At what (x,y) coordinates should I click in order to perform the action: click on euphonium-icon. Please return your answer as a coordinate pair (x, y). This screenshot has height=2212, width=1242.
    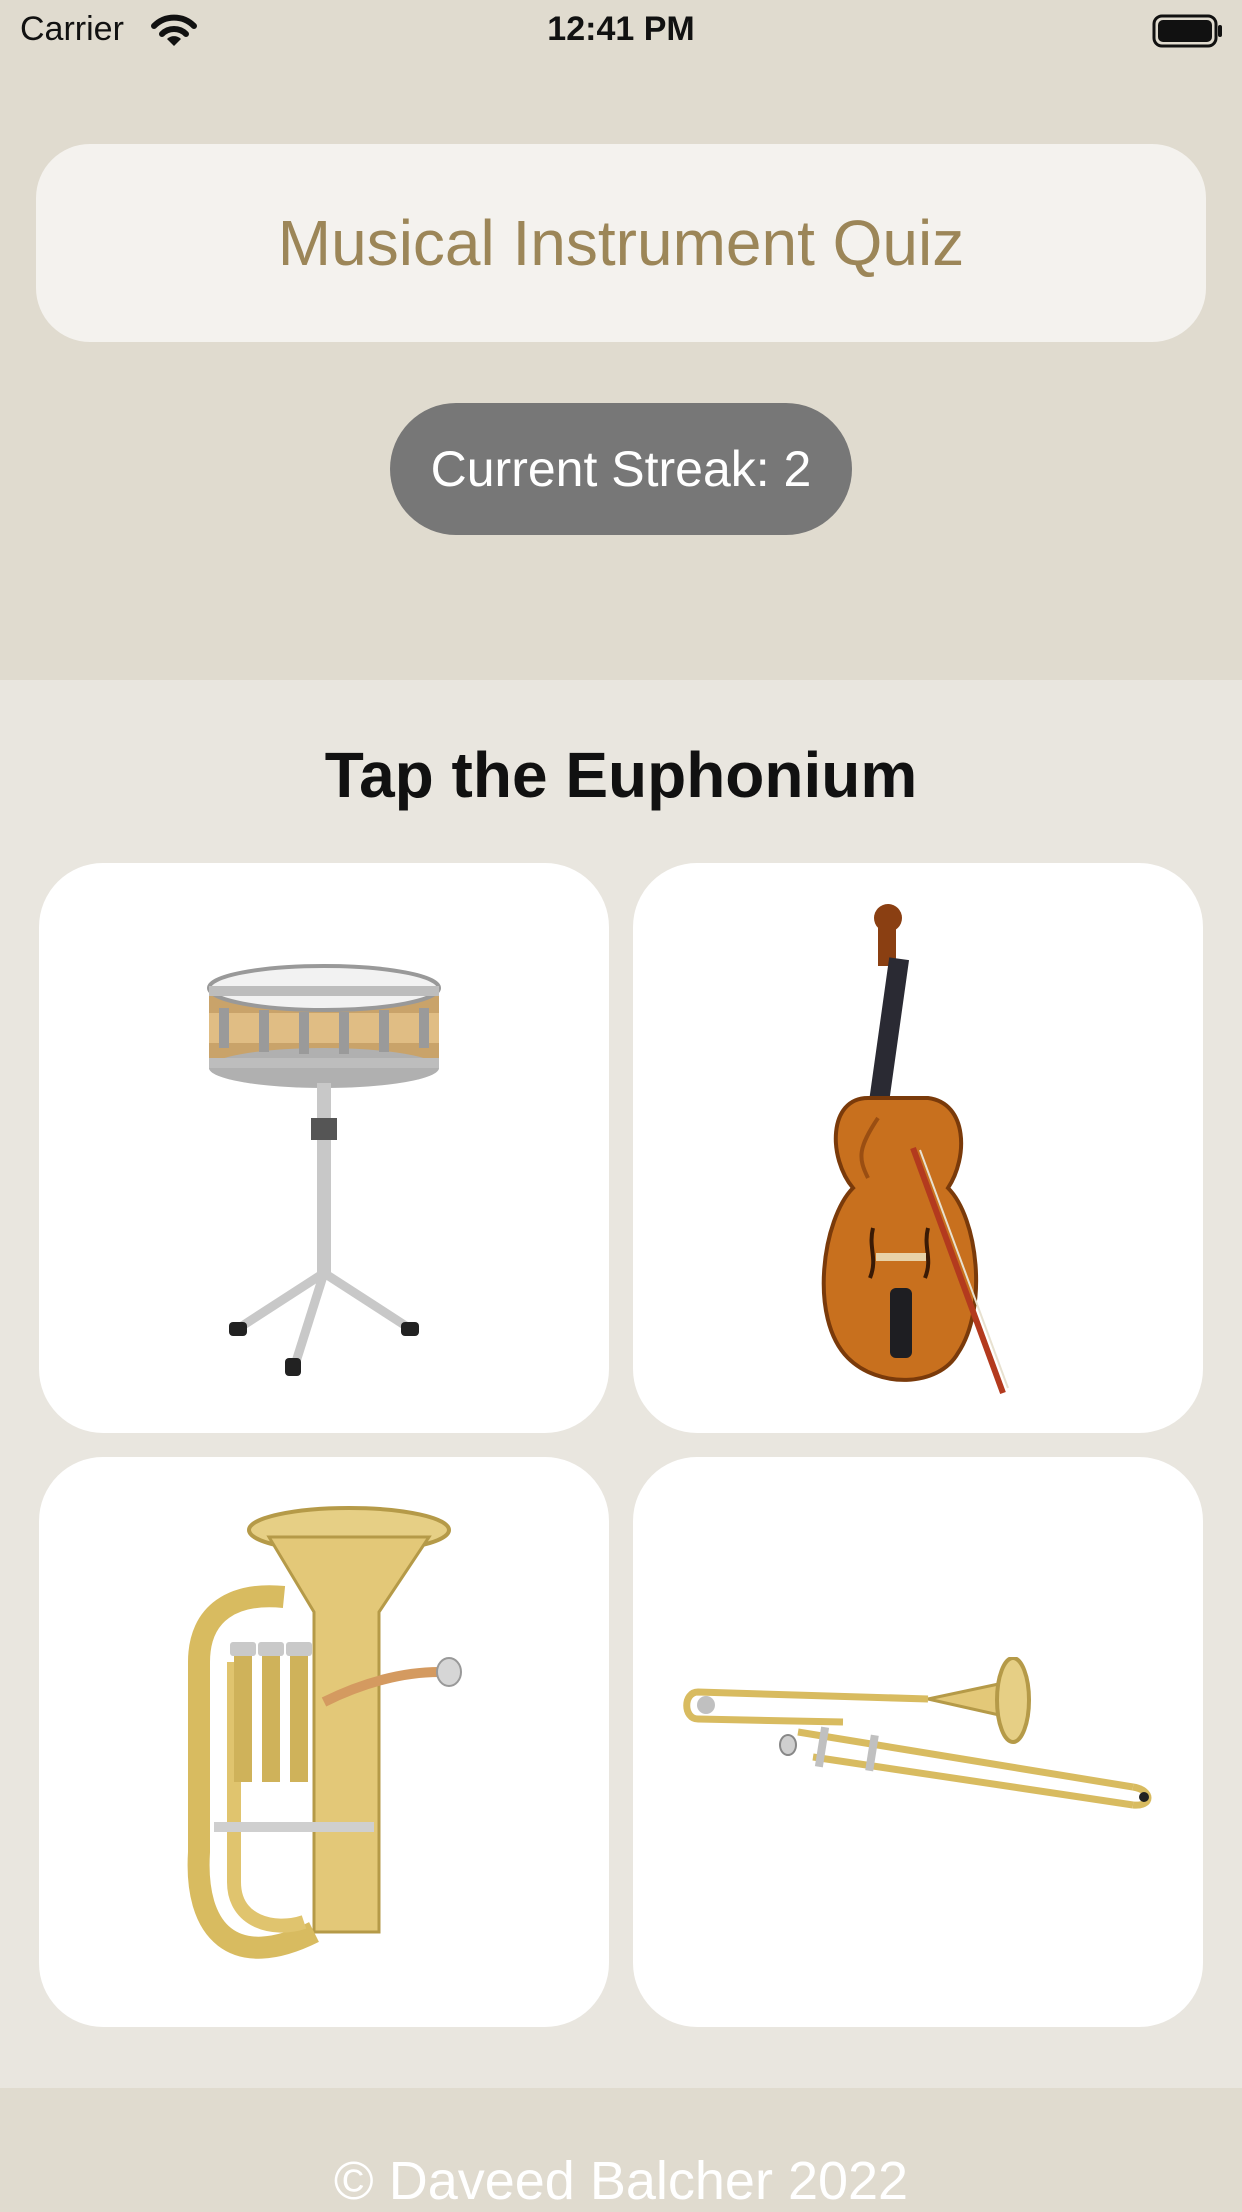
    Looking at the image, I should click on (324, 1732).